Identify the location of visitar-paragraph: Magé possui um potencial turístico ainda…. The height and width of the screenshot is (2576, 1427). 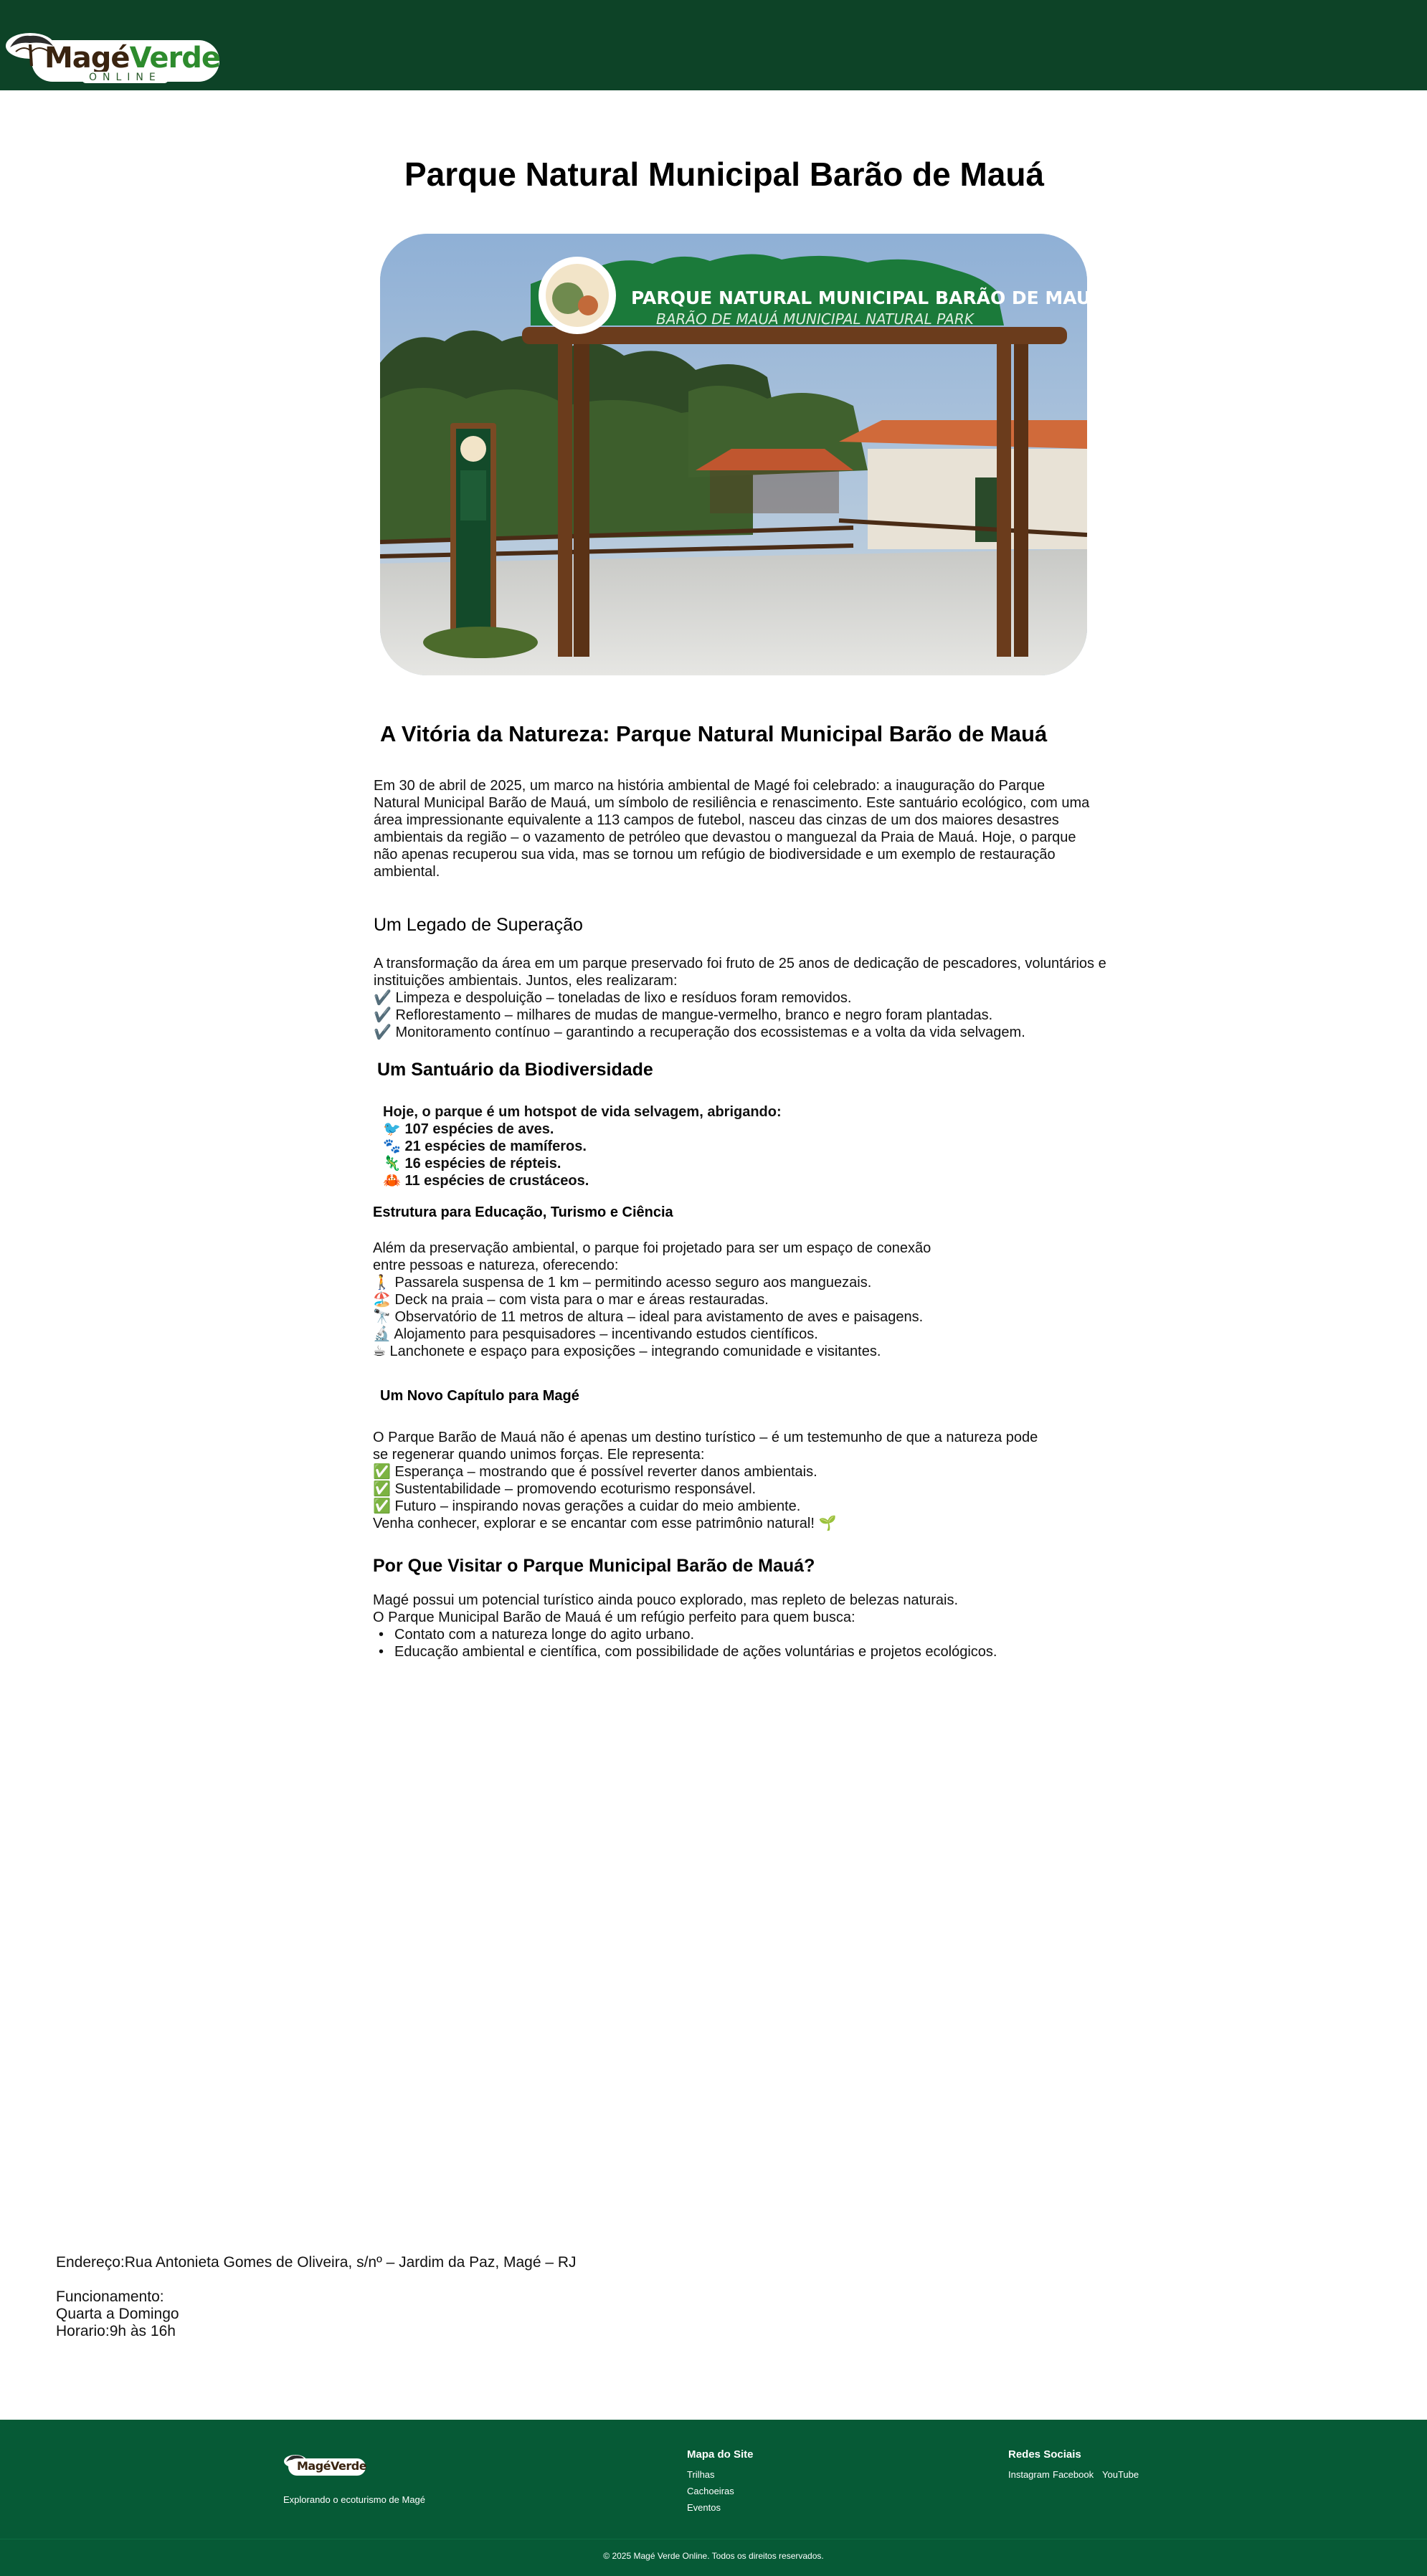
(666, 1608).